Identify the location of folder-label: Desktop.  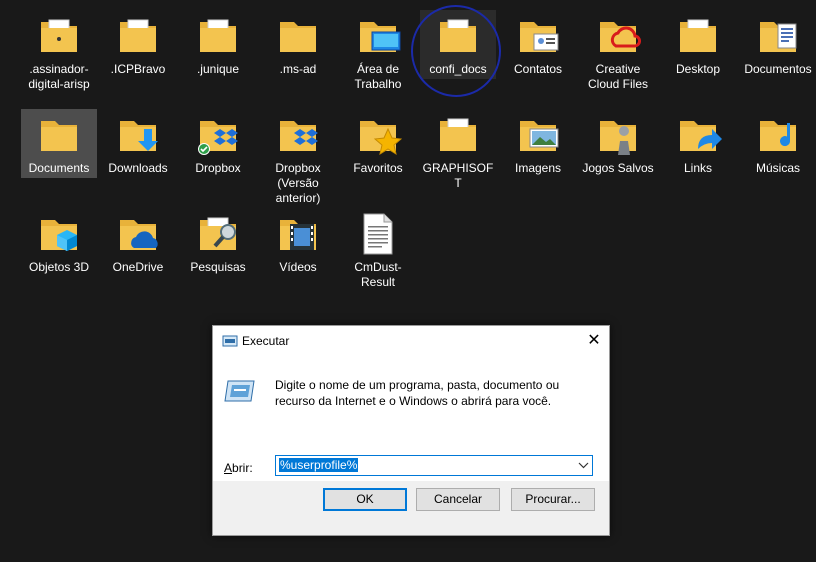
(698, 69).